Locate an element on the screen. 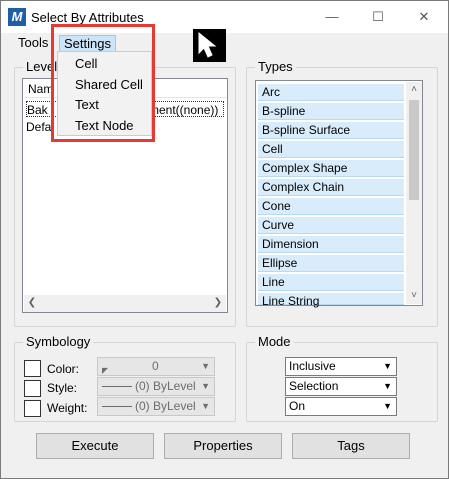 This screenshot has height=479, width=449. weight-dropdown: (0) ByLevel ▼ is located at coordinates (156, 406).